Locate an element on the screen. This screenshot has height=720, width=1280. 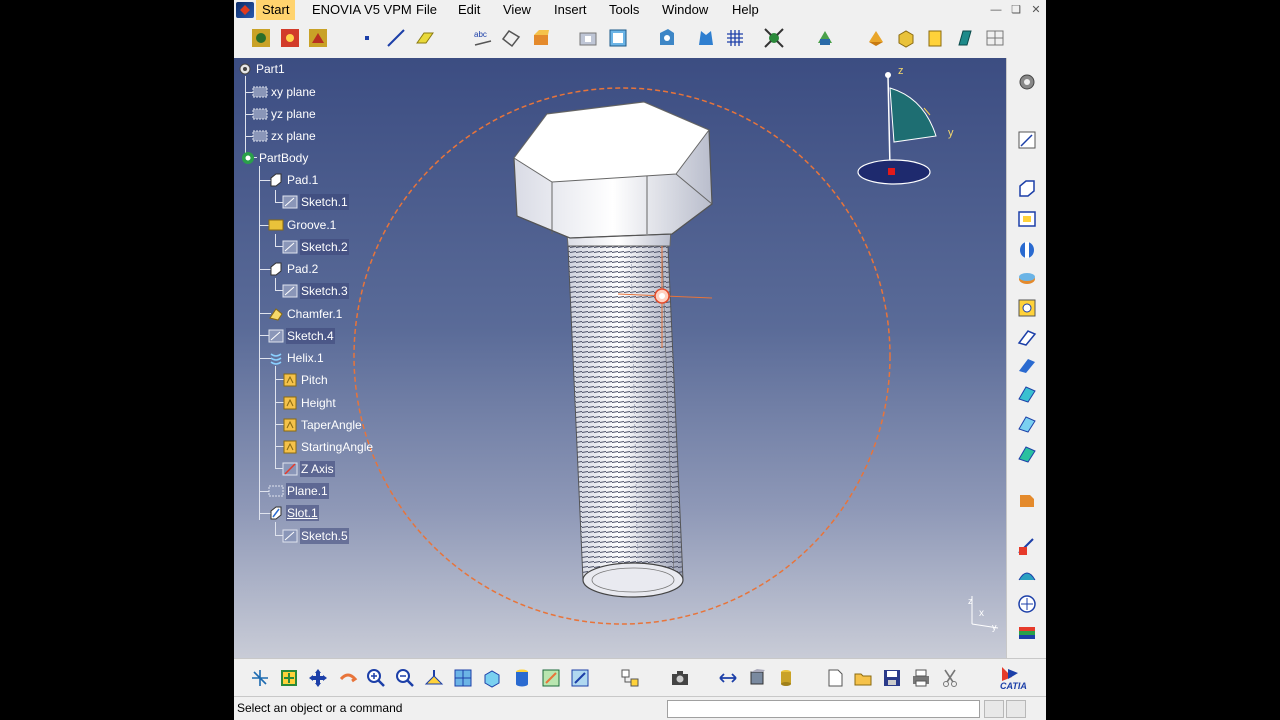
menu-help: Help is located at coordinates (745, 10).